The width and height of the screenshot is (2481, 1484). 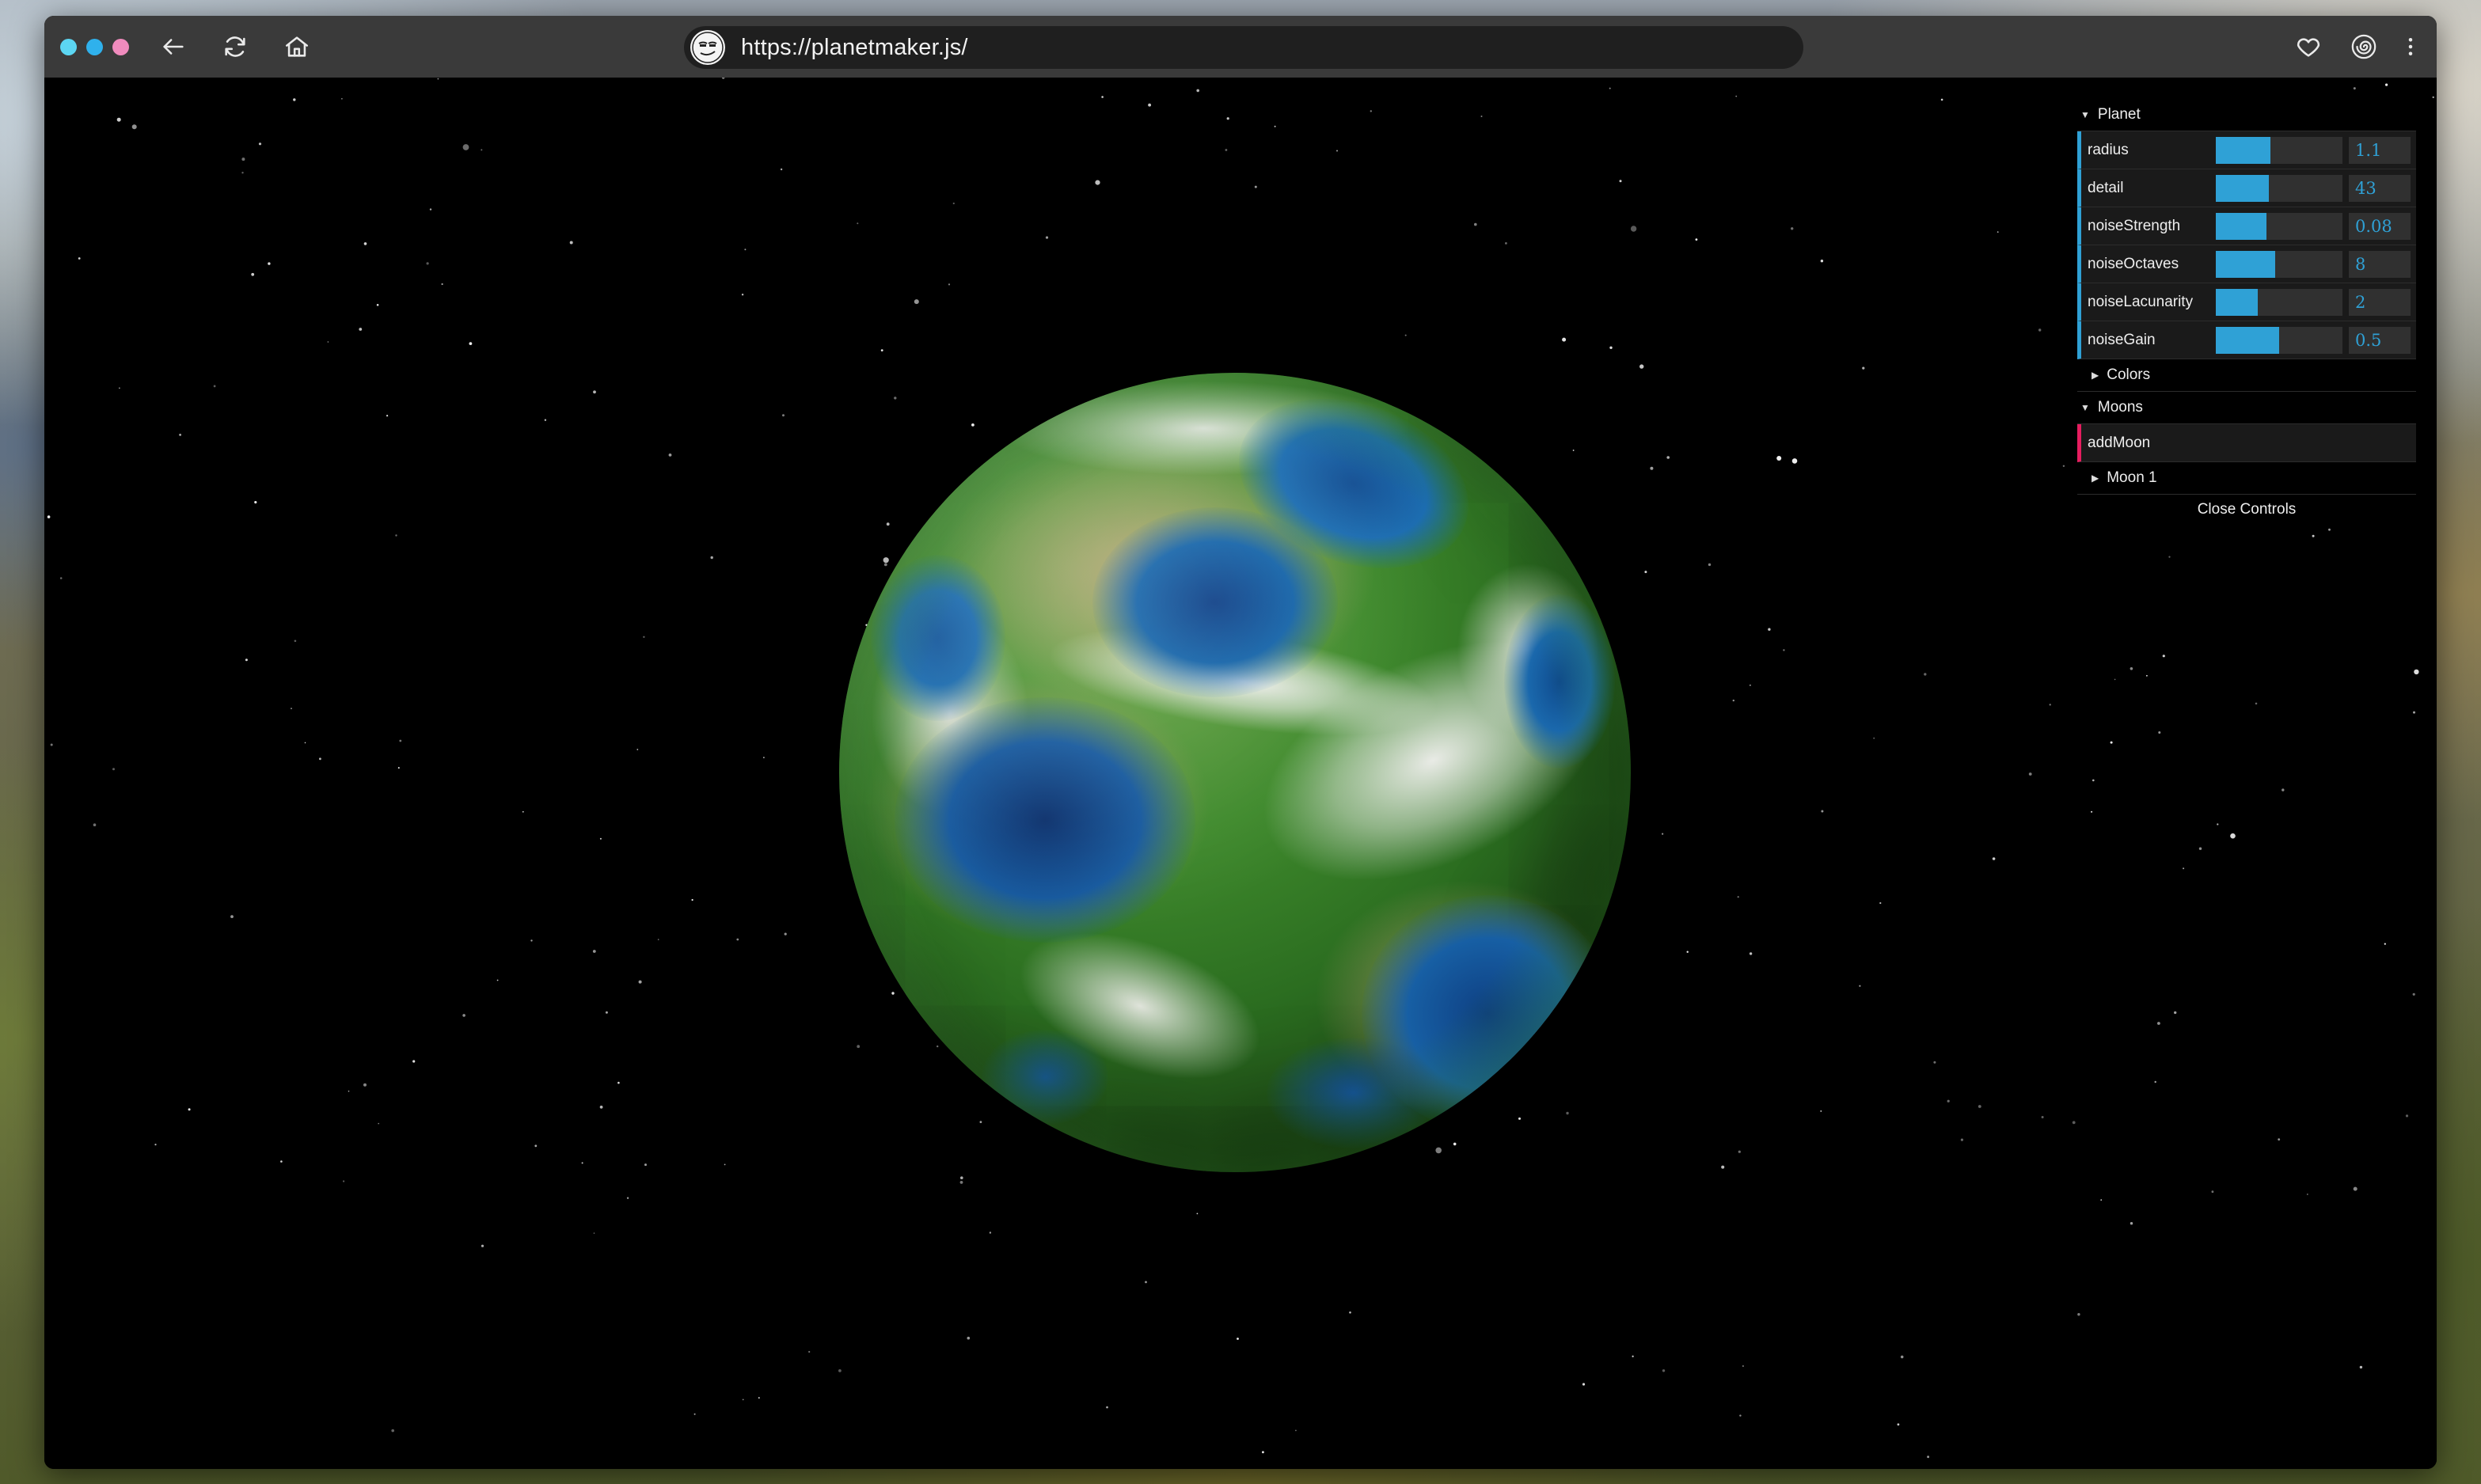 I want to click on spiral-button, so click(x=2363, y=46).